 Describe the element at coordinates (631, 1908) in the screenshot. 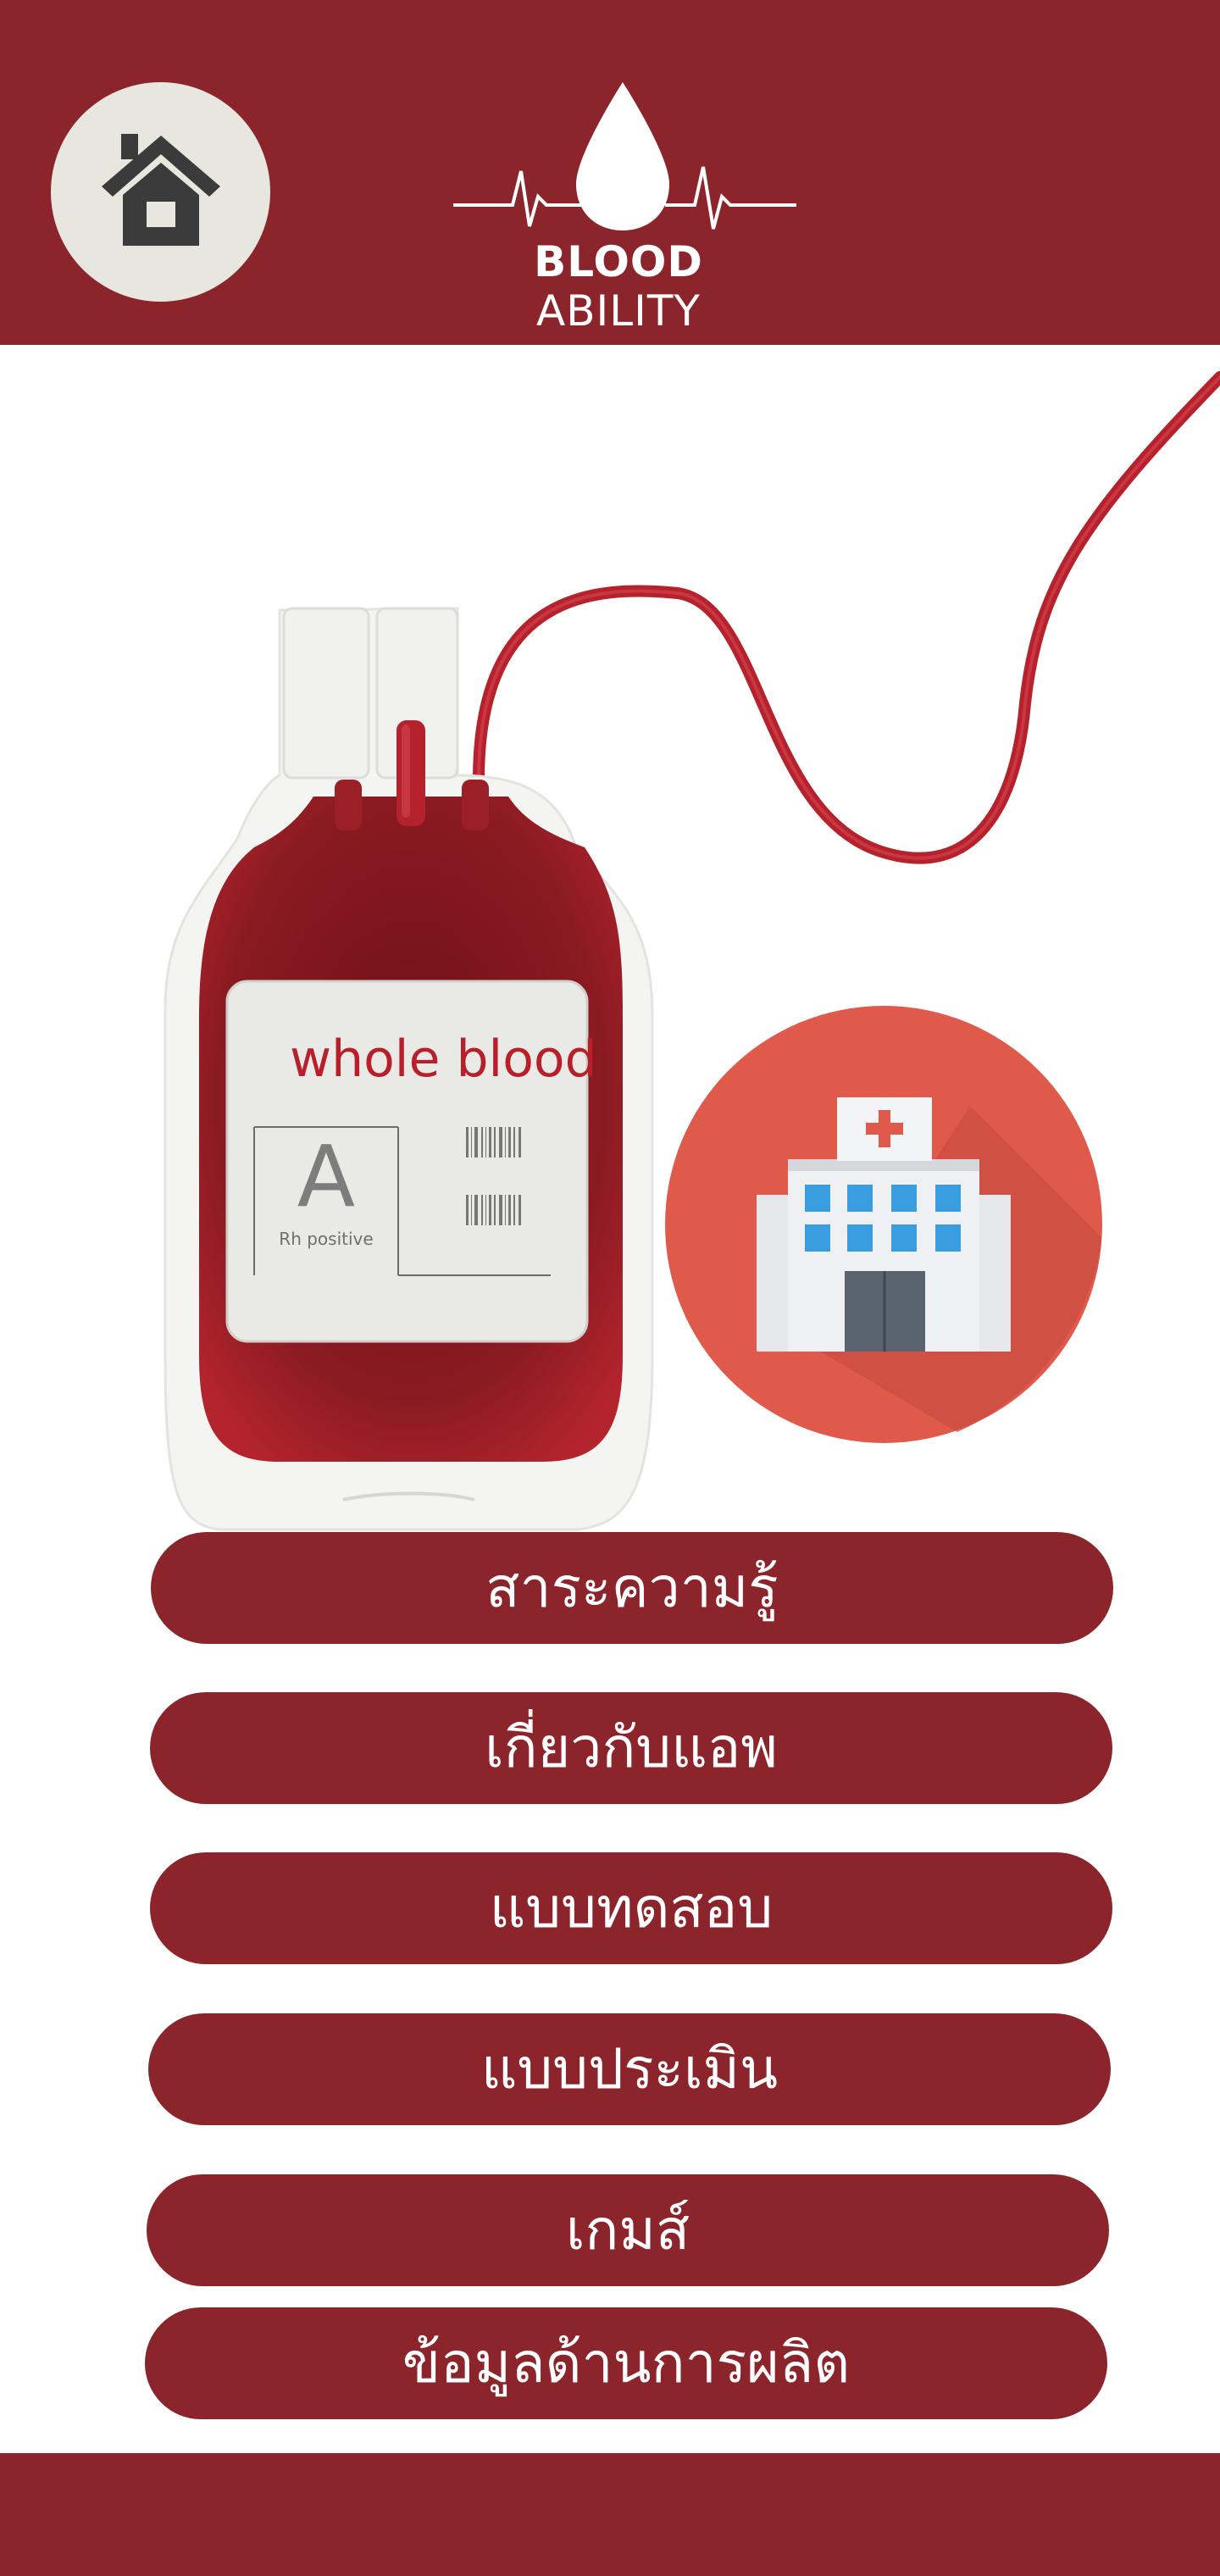

I see `menu-button-quiz: แบบทดสอบ` at that location.